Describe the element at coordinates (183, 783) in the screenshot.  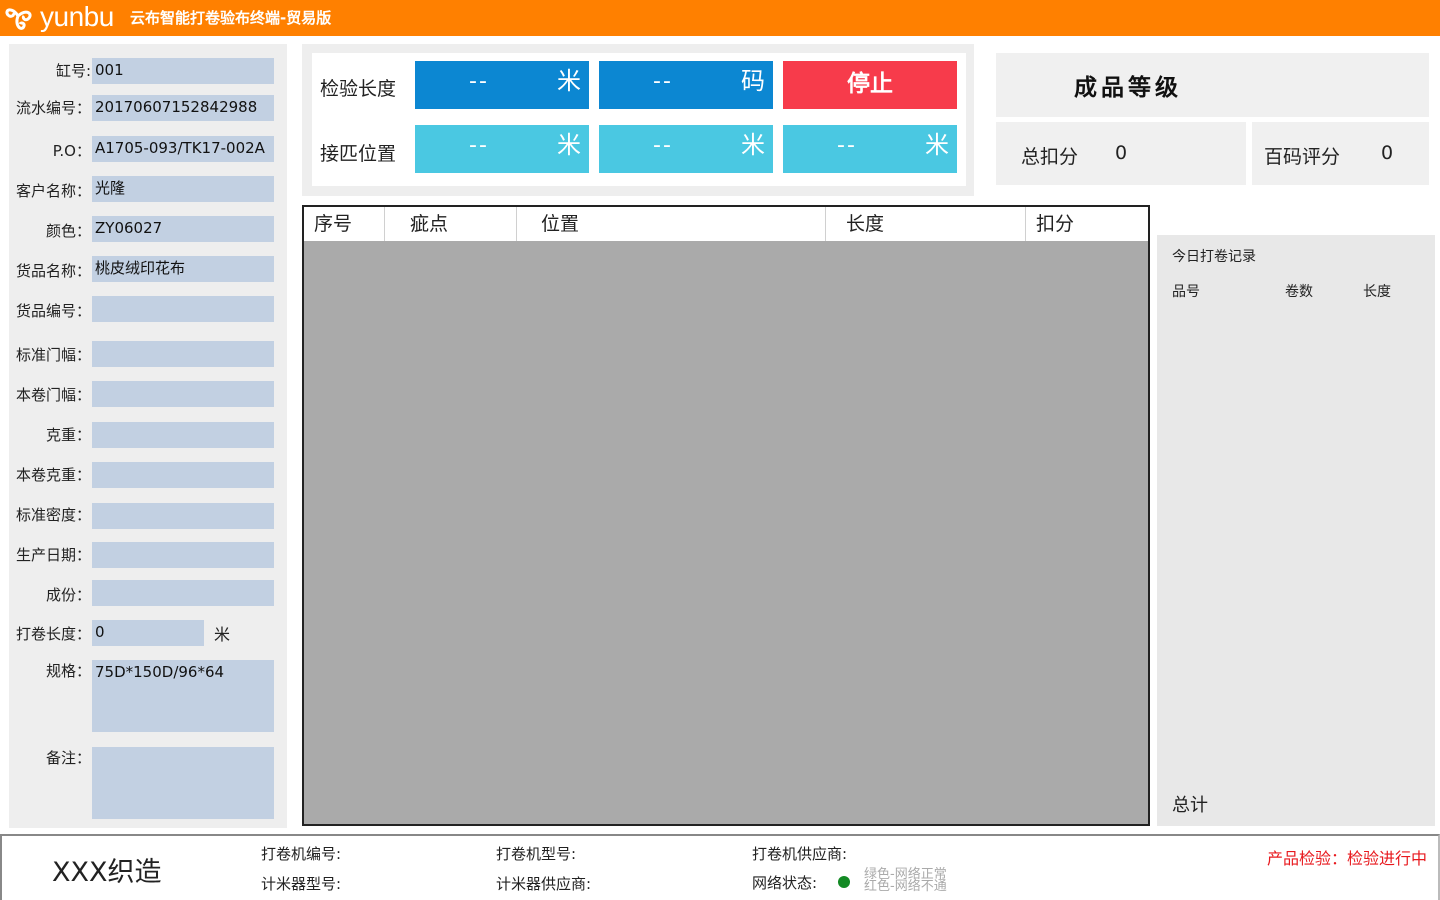
I see `field-remark` at that location.